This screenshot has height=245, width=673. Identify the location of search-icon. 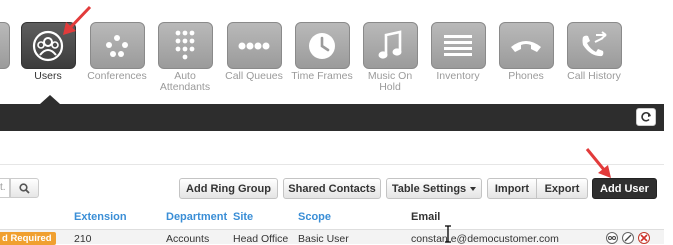
(24, 188).